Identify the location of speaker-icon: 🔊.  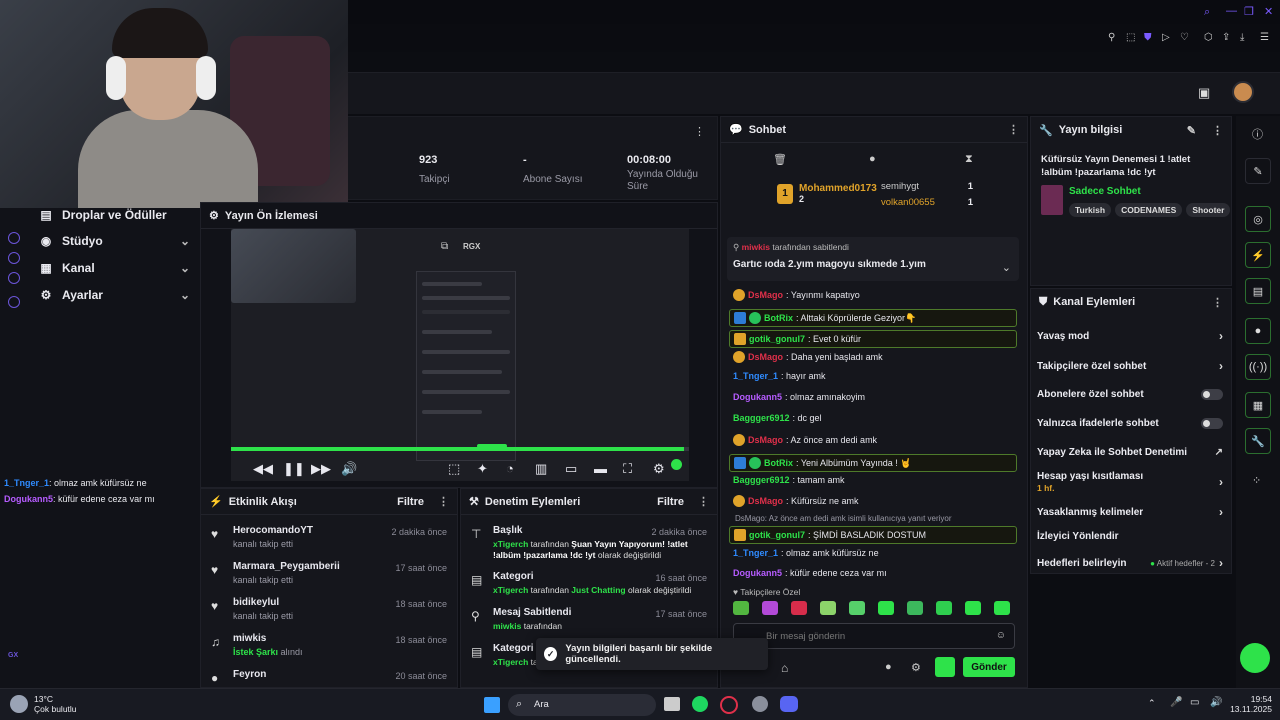
(1216, 702).